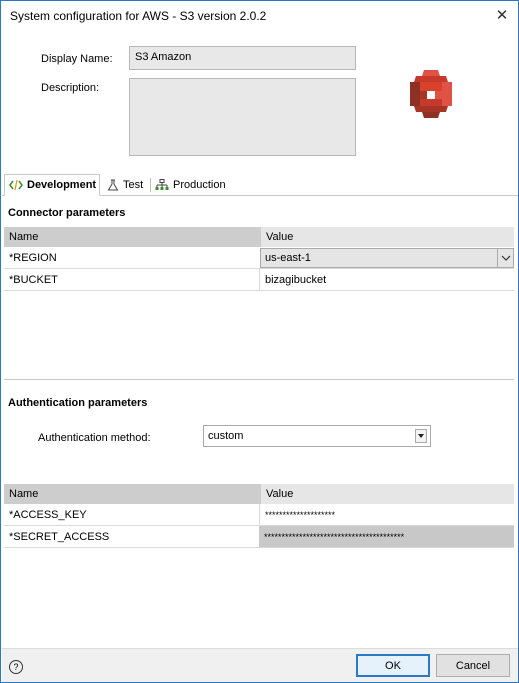 The height and width of the screenshot is (683, 519). Describe the element at coordinates (502, 16) in the screenshot. I see `close-icon: ✕` at that location.